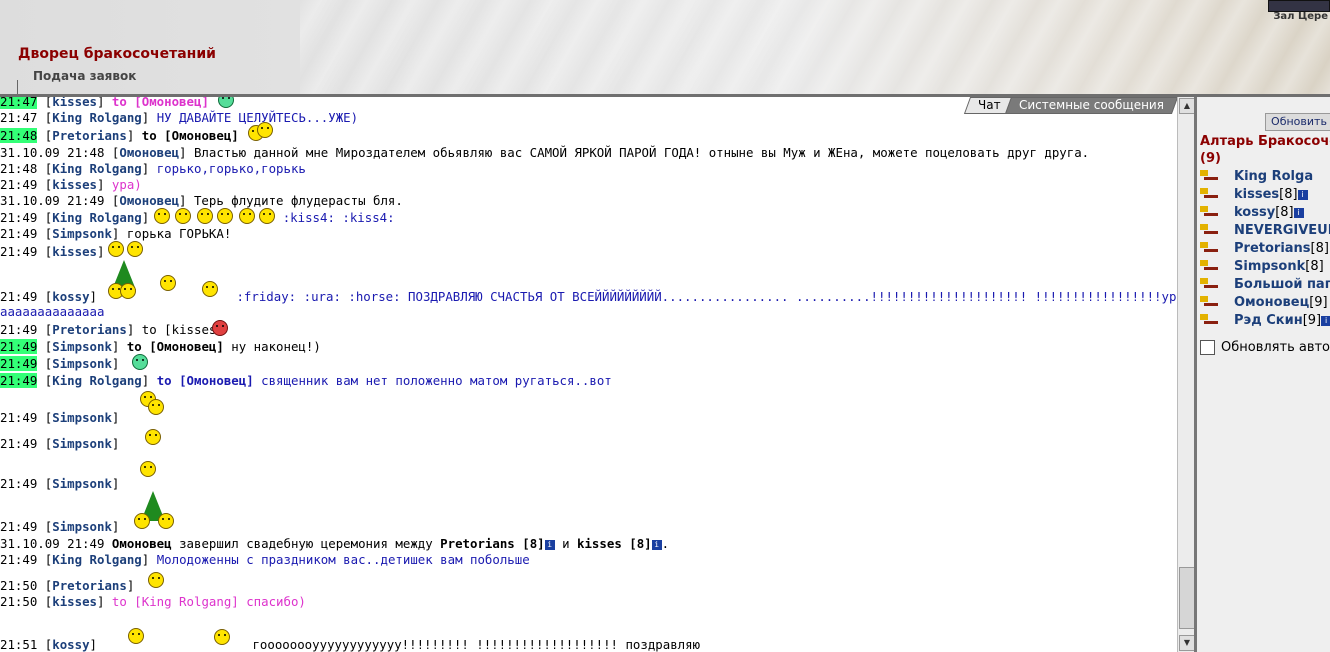 The image size is (1330, 652). Describe the element at coordinates (1275, 347) in the screenshot. I see `auto-refresh-label: Обновлять авто` at that location.